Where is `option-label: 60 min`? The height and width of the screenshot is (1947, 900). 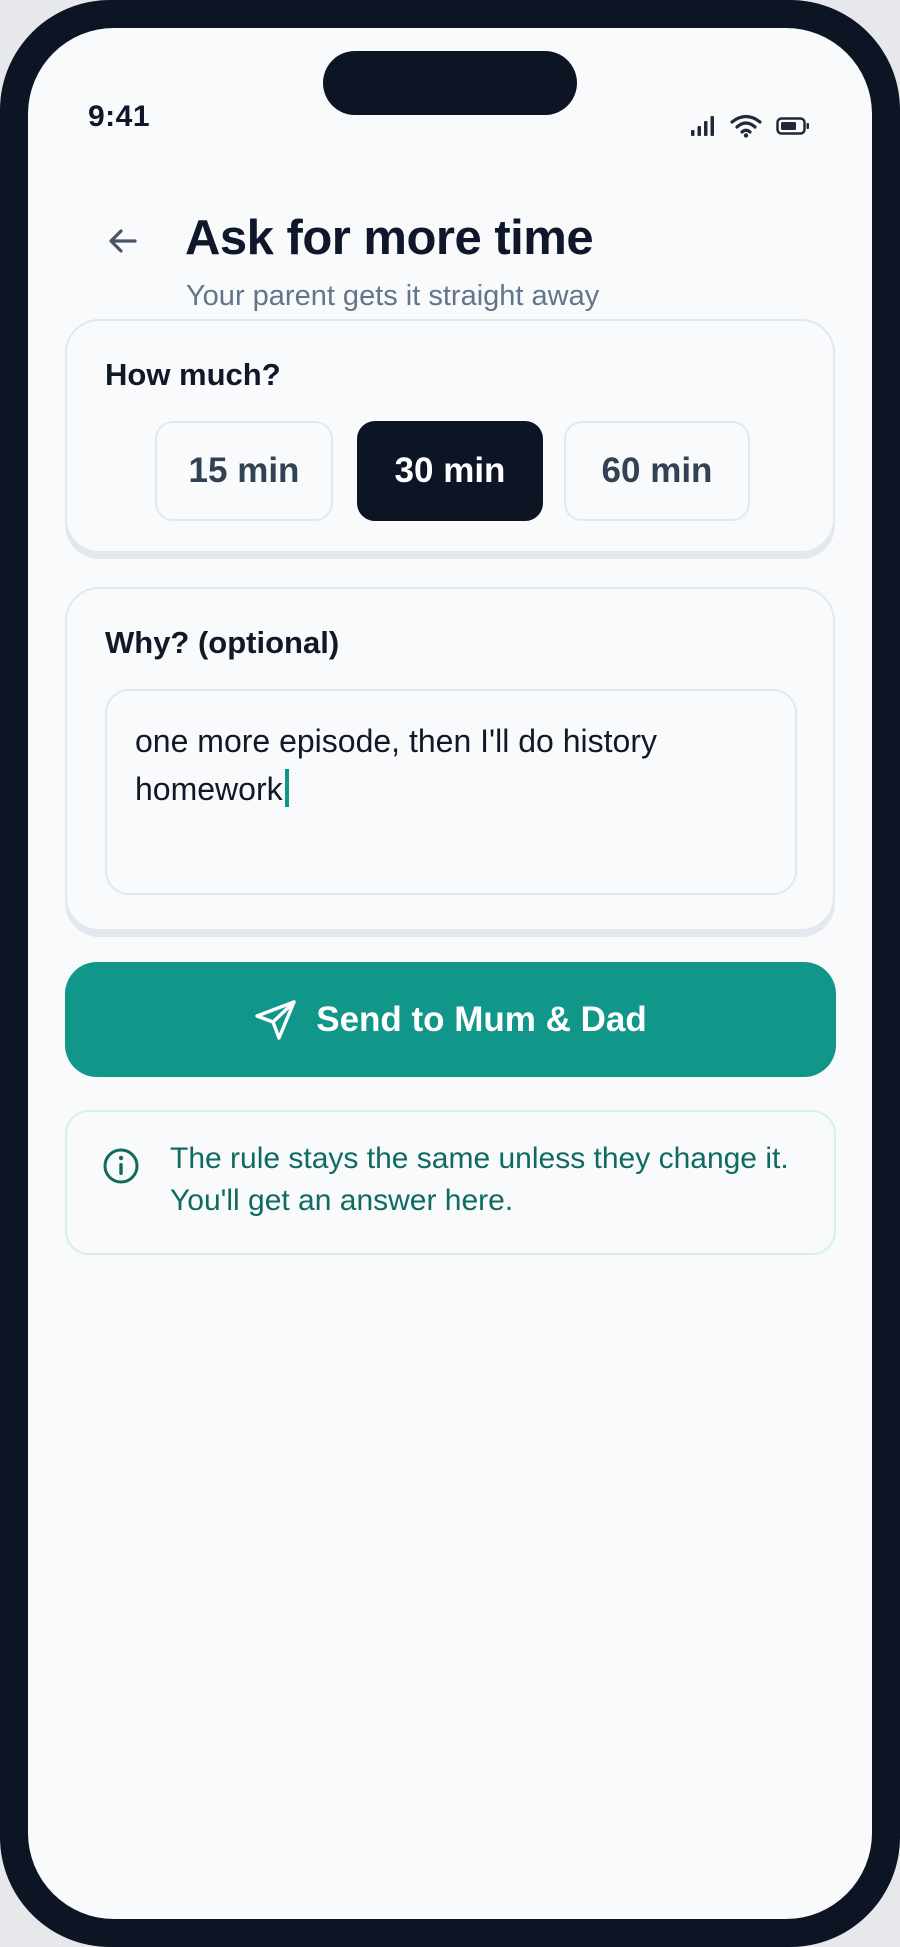
option-label: 60 min is located at coordinates (657, 470).